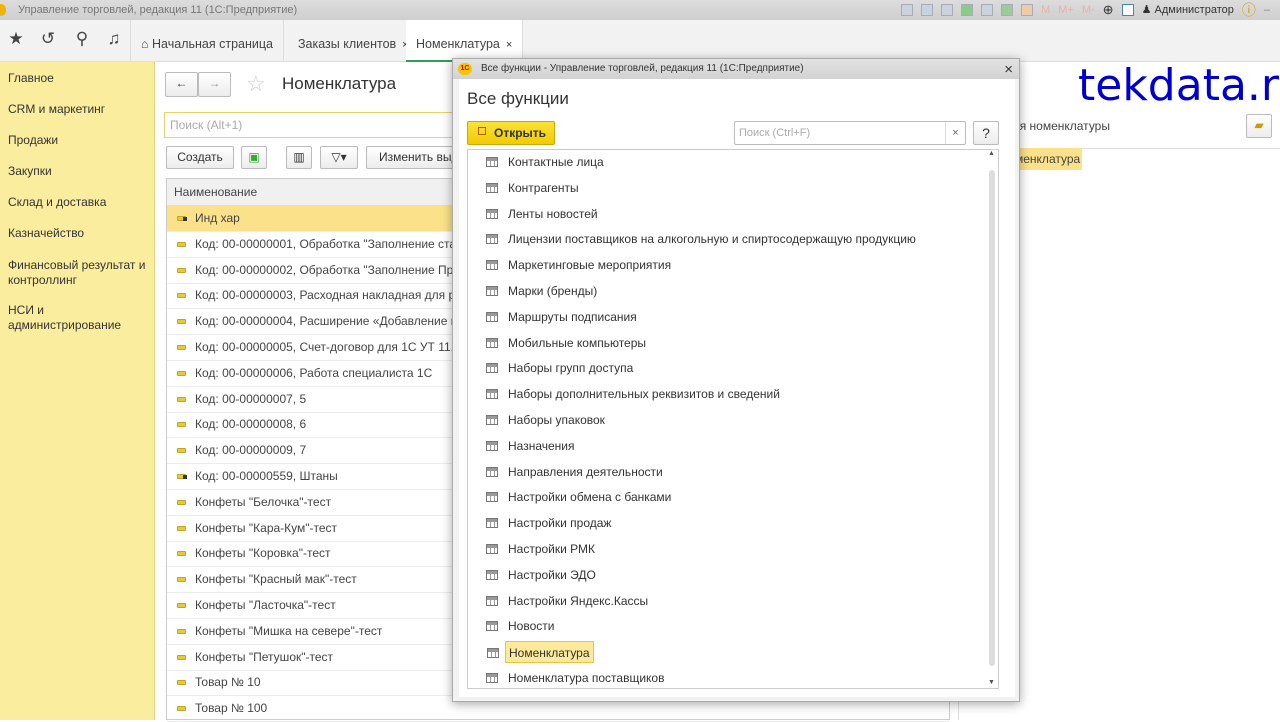 Image resolution: width=1280 pixels, height=722 pixels. I want to click on row-label: Код: 00-00000009, 7, so click(251, 450).